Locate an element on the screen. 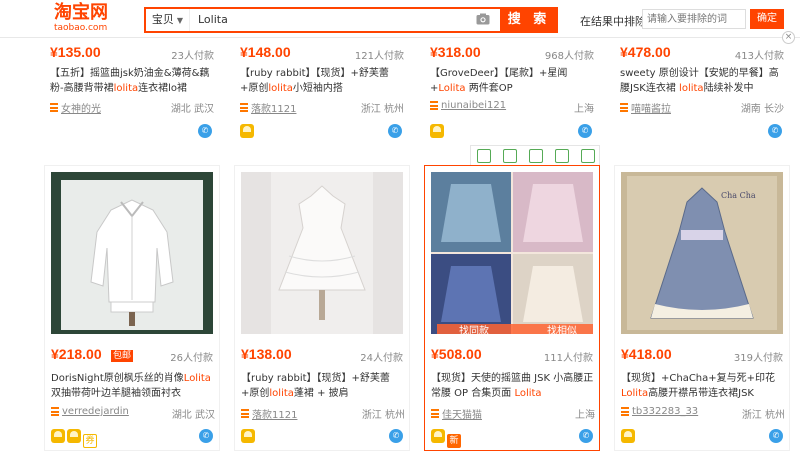 The height and width of the screenshot is (454, 800). price: ¥478.00 is located at coordinates (645, 52).